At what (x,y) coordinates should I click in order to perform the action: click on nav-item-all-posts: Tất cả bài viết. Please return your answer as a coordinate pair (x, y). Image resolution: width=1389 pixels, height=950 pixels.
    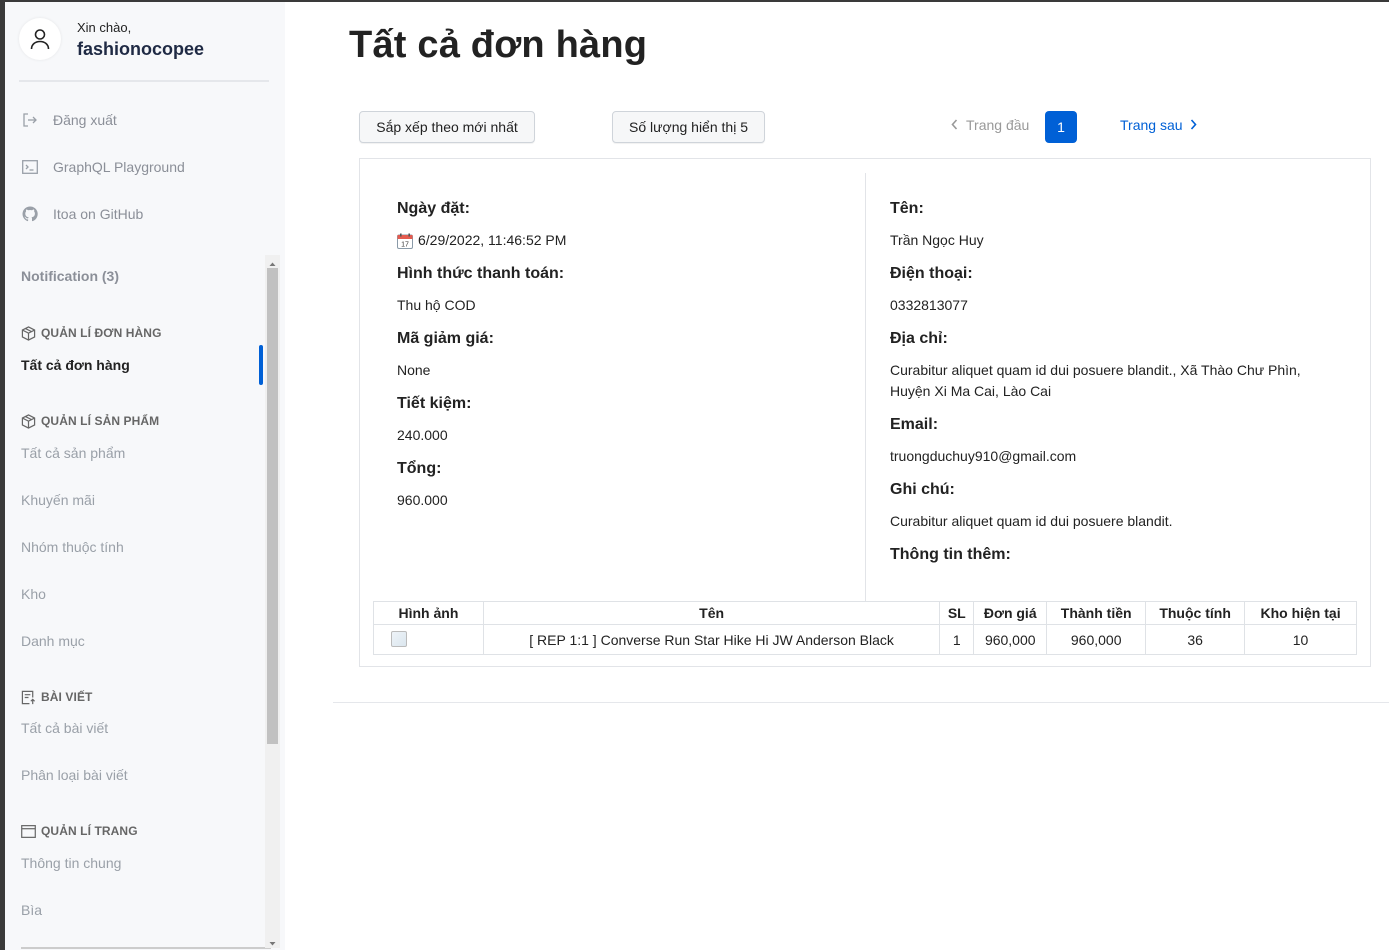
    Looking at the image, I should click on (64, 728).